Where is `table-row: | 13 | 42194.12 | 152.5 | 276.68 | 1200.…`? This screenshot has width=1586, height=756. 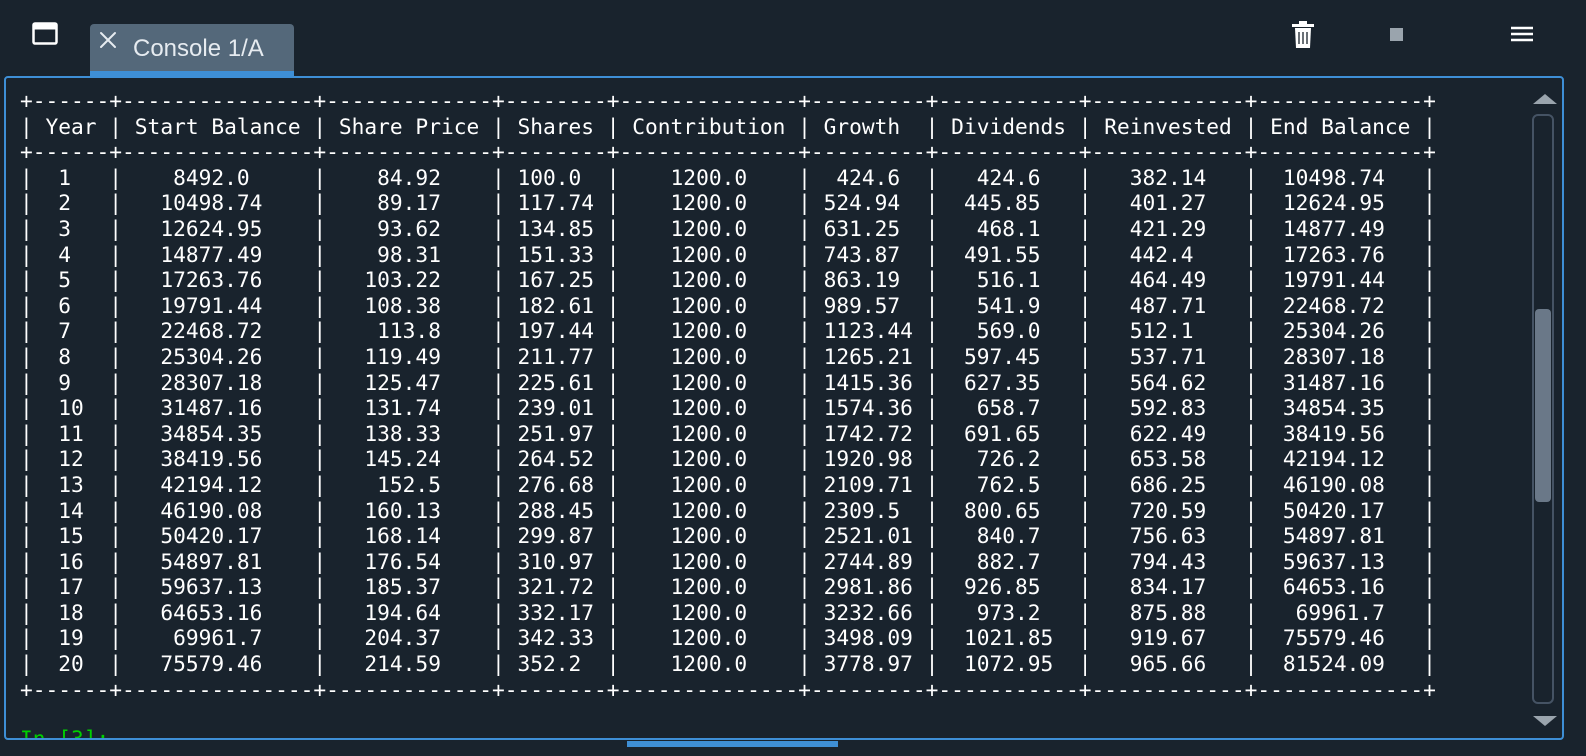
table-row: | 13 | 42194.12 | 152.5 | 276.68 | 1200.… is located at coordinates (728, 484).